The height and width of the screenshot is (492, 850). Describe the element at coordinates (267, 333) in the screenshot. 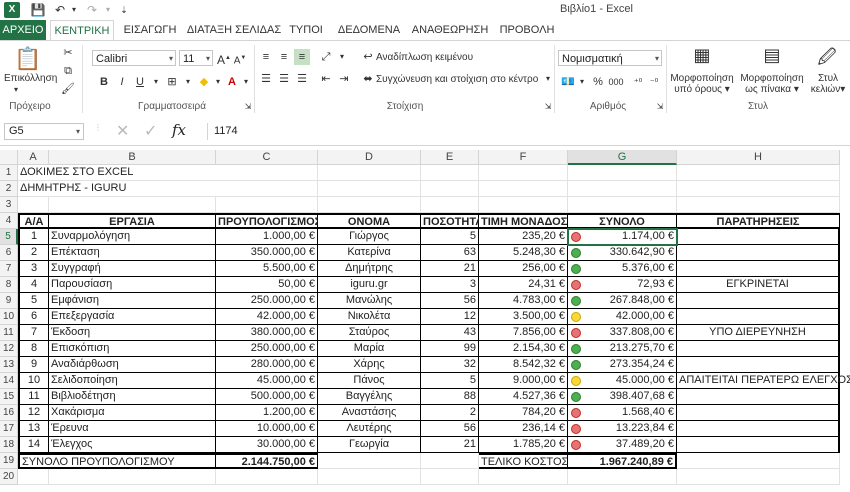

I see `table-row: 380.000,00 €` at that location.